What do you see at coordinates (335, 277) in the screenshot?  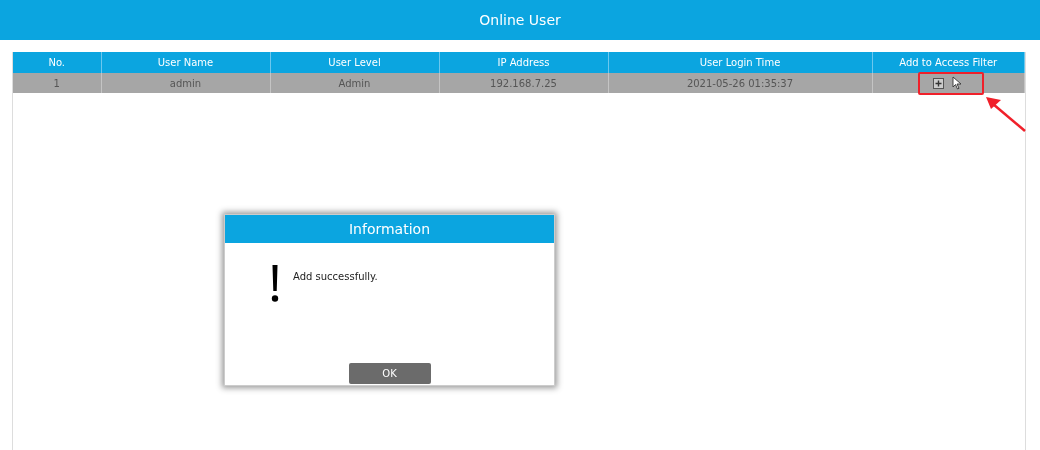 I see `dialog-message: Add successfully.` at bounding box center [335, 277].